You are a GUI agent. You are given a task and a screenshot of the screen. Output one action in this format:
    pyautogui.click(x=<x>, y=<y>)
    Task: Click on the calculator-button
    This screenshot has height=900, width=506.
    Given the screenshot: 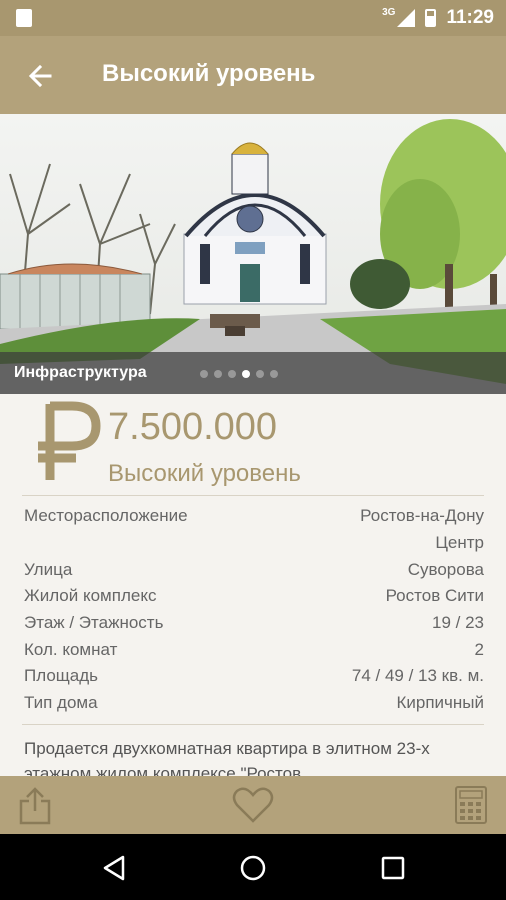 What is the action you would take?
    pyautogui.click(x=471, y=805)
    